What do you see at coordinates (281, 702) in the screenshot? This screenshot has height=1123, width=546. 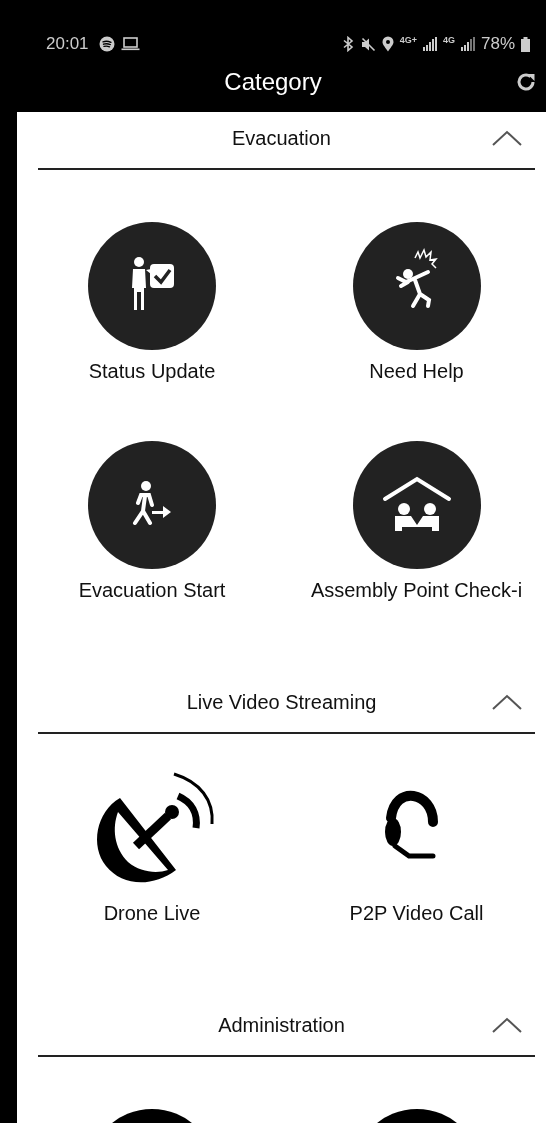 I see `section-title: Live Video Streaming` at bounding box center [281, 702].